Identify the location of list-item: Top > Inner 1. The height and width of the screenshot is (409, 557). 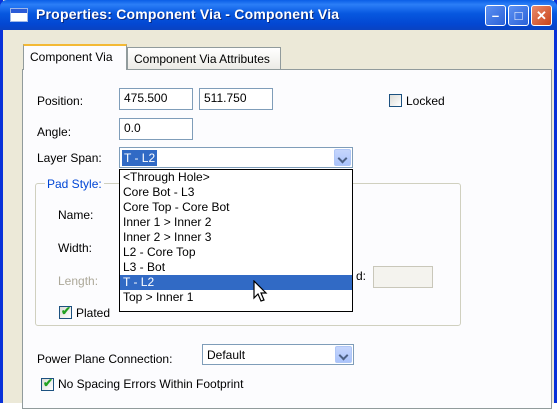
(236, 297).